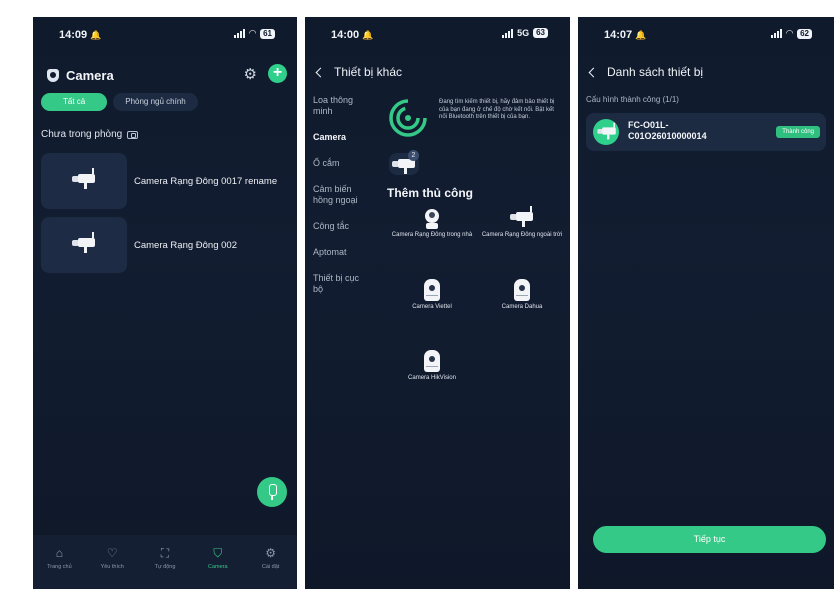 Image resolution: width=834 pixels, height=590 pixels. I want to click on category-local-device: Thiết bị cục bộ, so click(342, 284).